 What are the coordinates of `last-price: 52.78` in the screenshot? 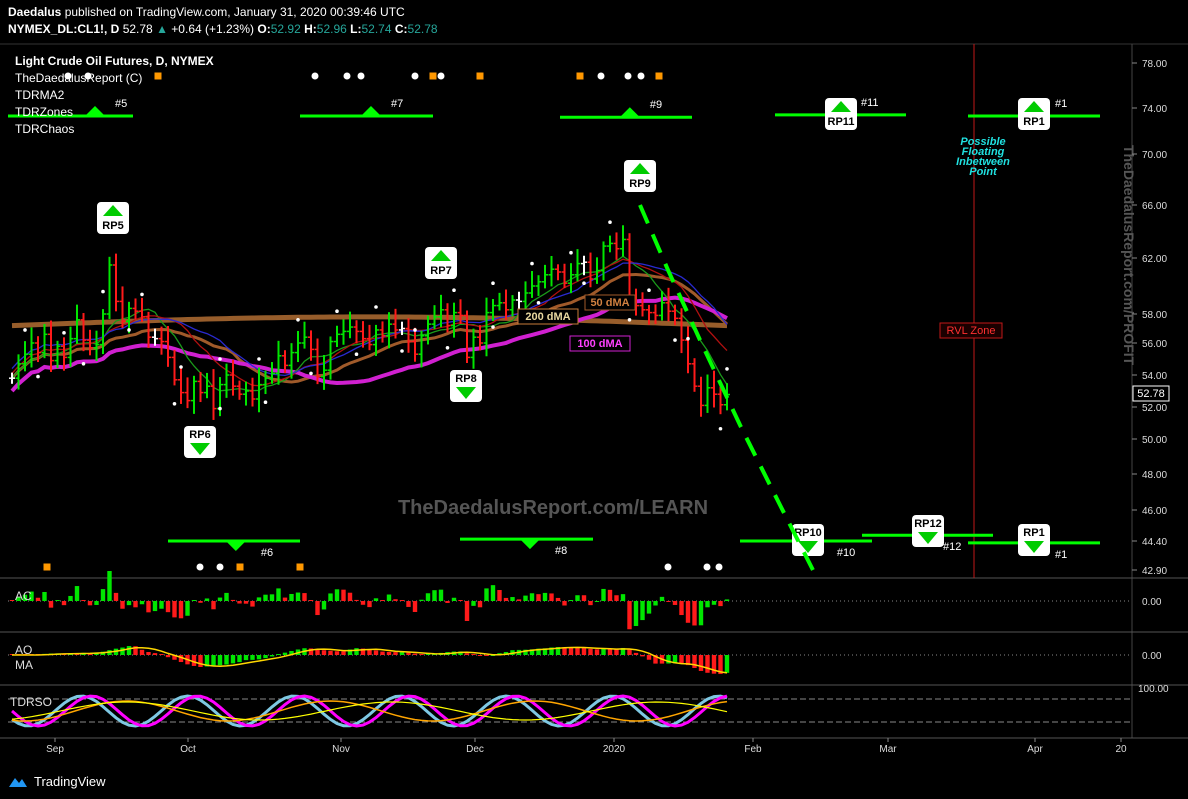 It's located at (137, 29).